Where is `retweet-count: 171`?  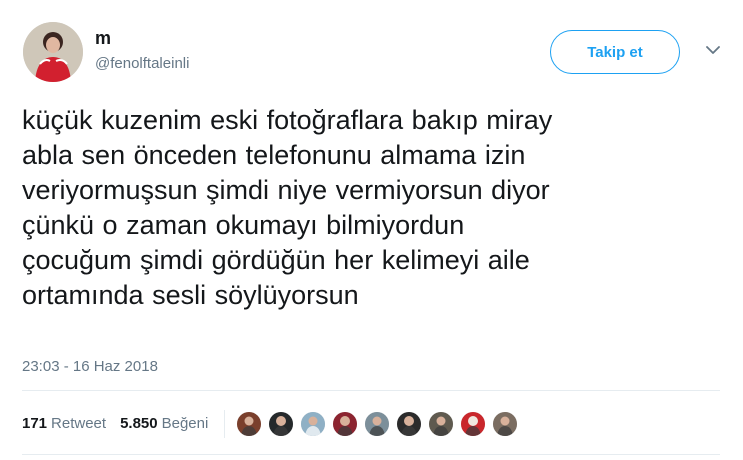 retweet-count: 171 is located at coordinates (35, 423).